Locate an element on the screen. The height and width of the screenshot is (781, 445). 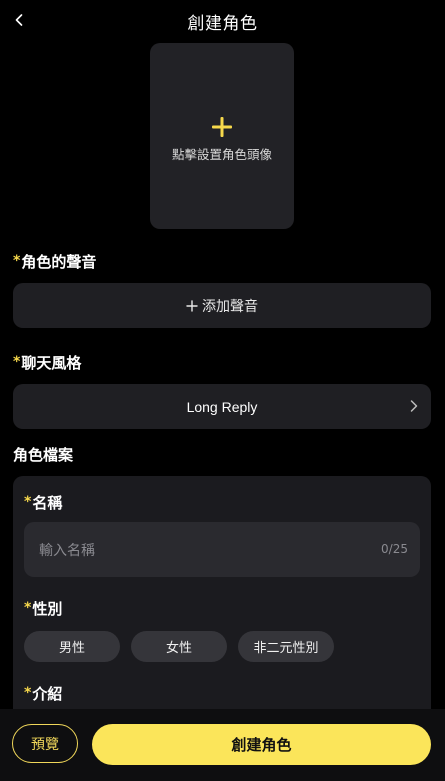
page-title: 創建角色 is located at coordinates (222, 24).